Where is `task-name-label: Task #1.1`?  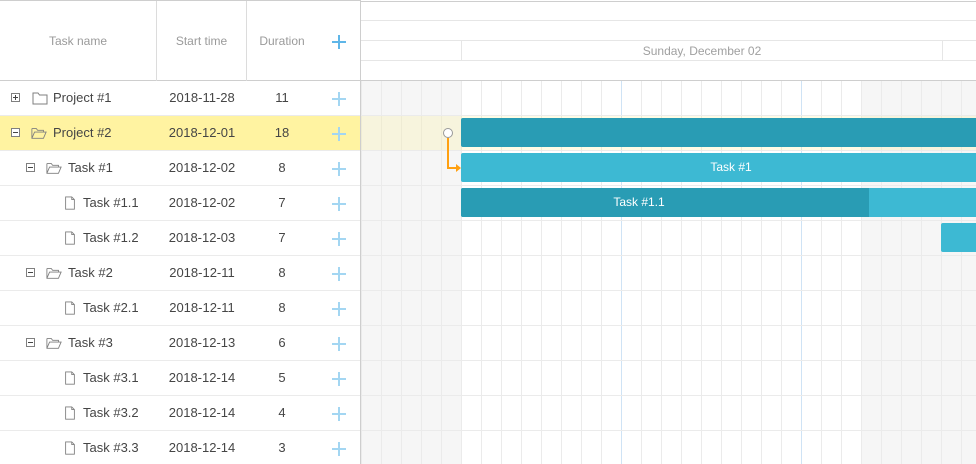 task-name-label: Task #1.1 is located at coordinates (111, 202).